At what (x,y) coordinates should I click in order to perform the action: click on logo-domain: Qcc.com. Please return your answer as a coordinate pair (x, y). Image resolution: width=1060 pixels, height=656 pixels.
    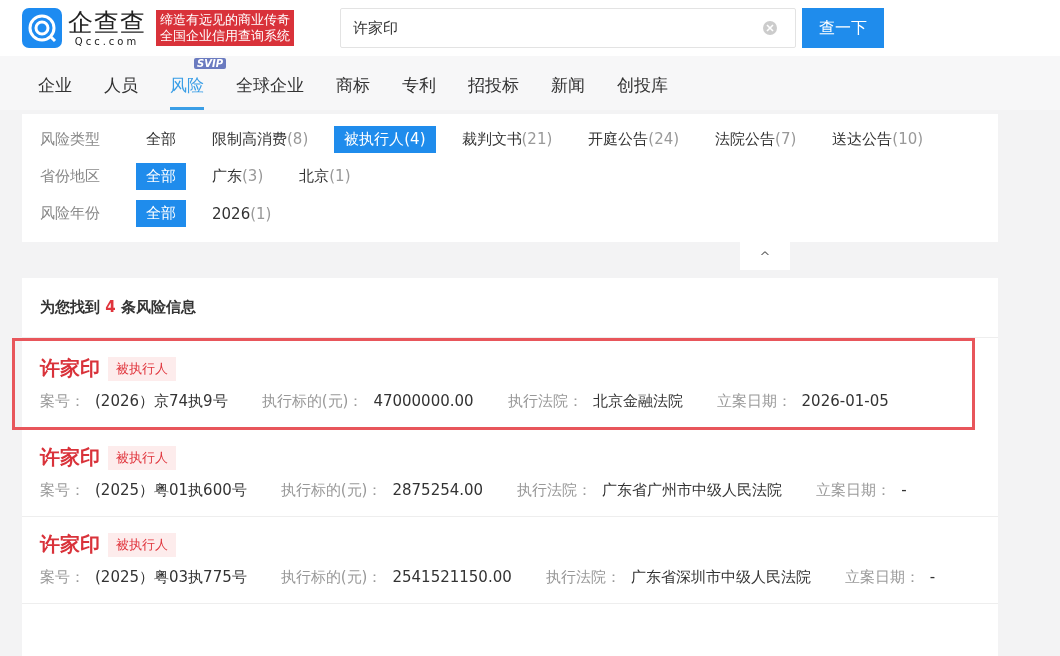
    Looking at the image, I should click on (107, 41).